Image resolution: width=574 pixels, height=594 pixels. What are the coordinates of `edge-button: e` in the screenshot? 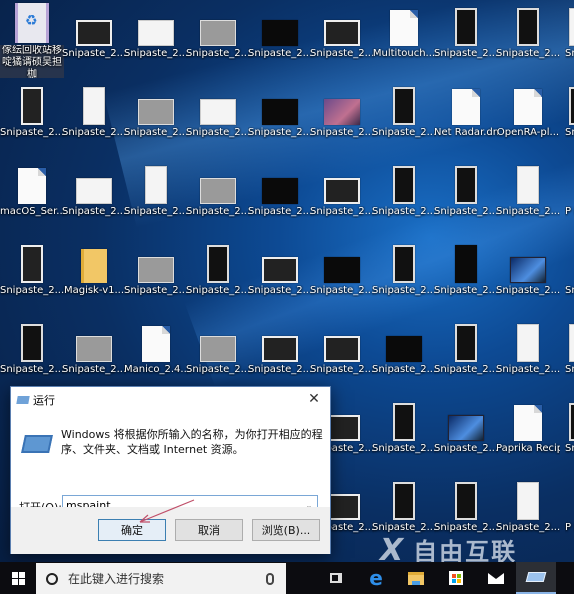 It's located at (376, 578).